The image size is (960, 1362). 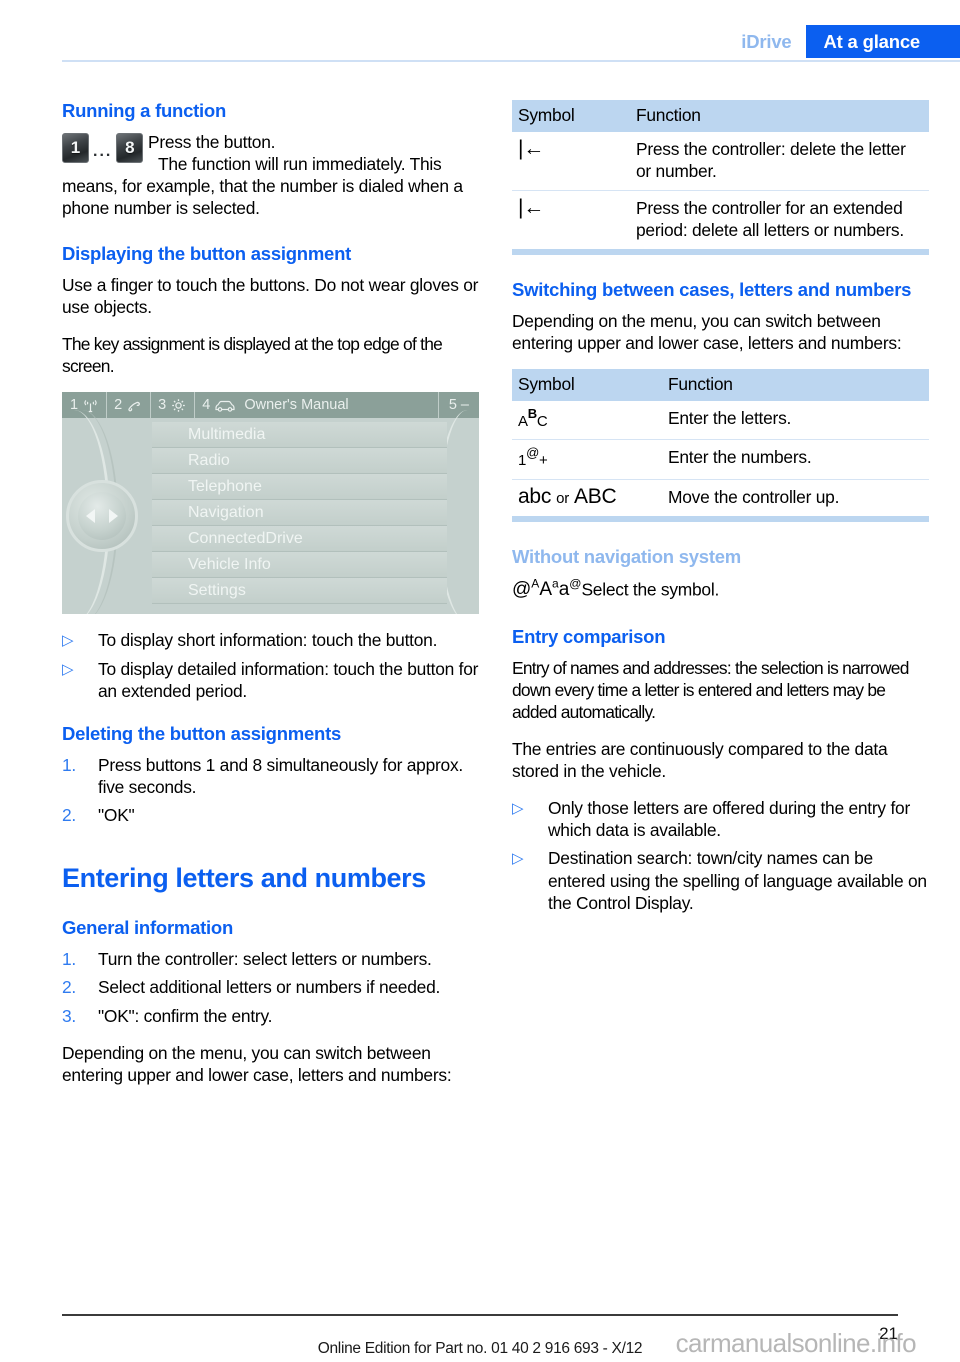 What do you see at coordinates (90, 516) in the screenshot?
I see `arrow-left-icon` at bounding box center [90, 516].